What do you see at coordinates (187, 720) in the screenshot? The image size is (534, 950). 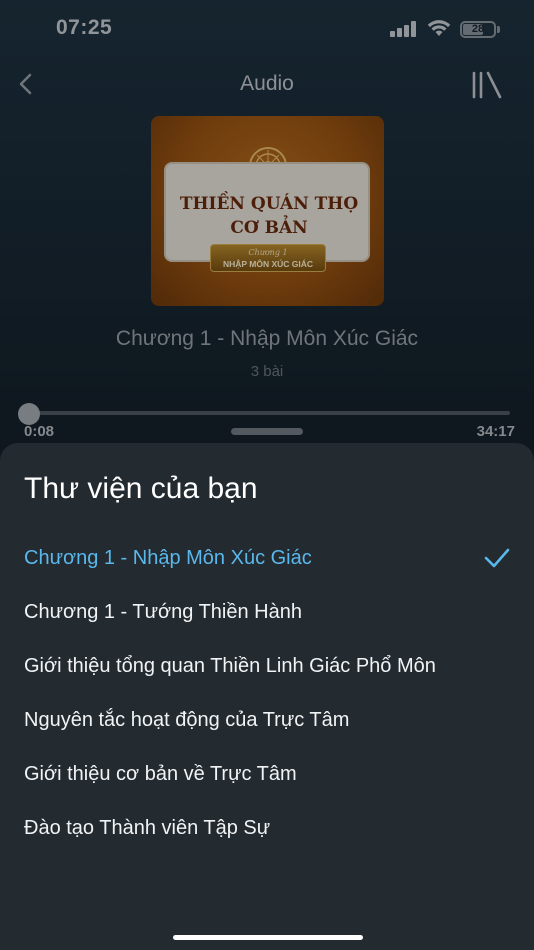 I see `list-item-label: Nguyên tắc hoạt động của Trực Tâm` at bounding box center [187, 720].